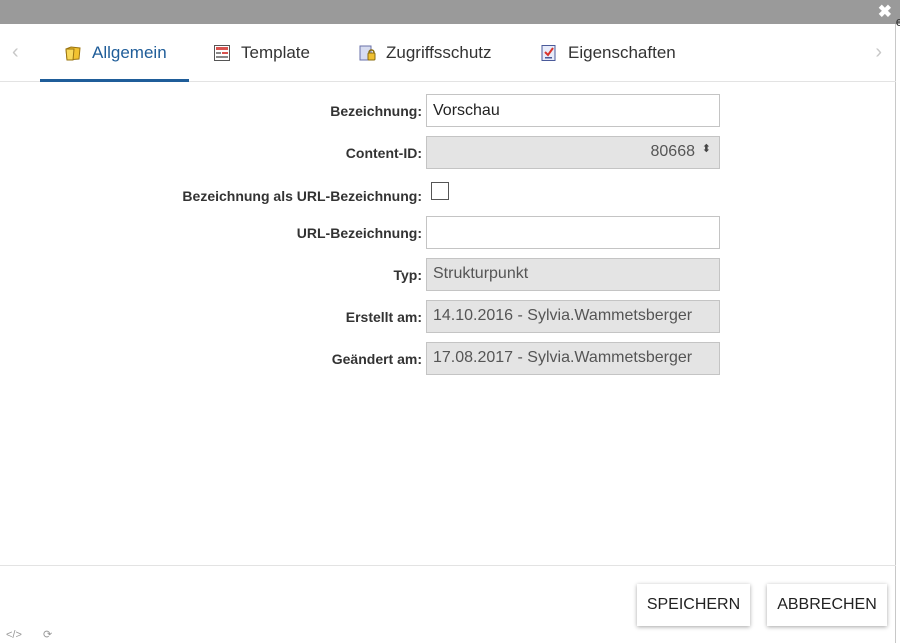 This screenshot has height=643, width=900. Describe the element at coordinates (367, 53) in the screenshot. I see `lock-icon` at that location.